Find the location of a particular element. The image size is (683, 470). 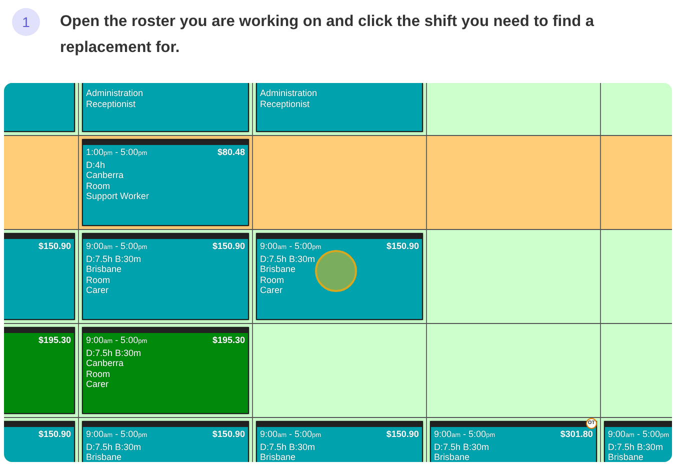

shift-price: $301.80 is located at coordinates (576, 435).